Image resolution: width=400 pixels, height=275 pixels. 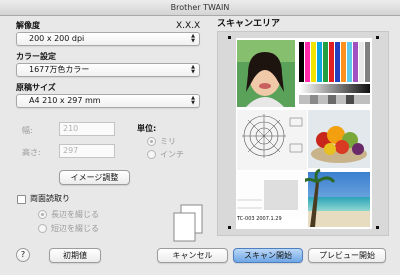 I want to click on cancel-button: キャンセル, so click(x=192, y=255).